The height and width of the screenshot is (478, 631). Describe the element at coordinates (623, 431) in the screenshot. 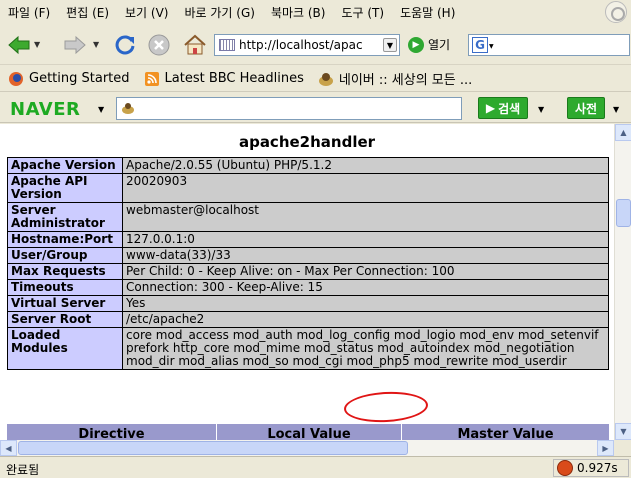

I see `scroll-down-icon: ▼` at that location.